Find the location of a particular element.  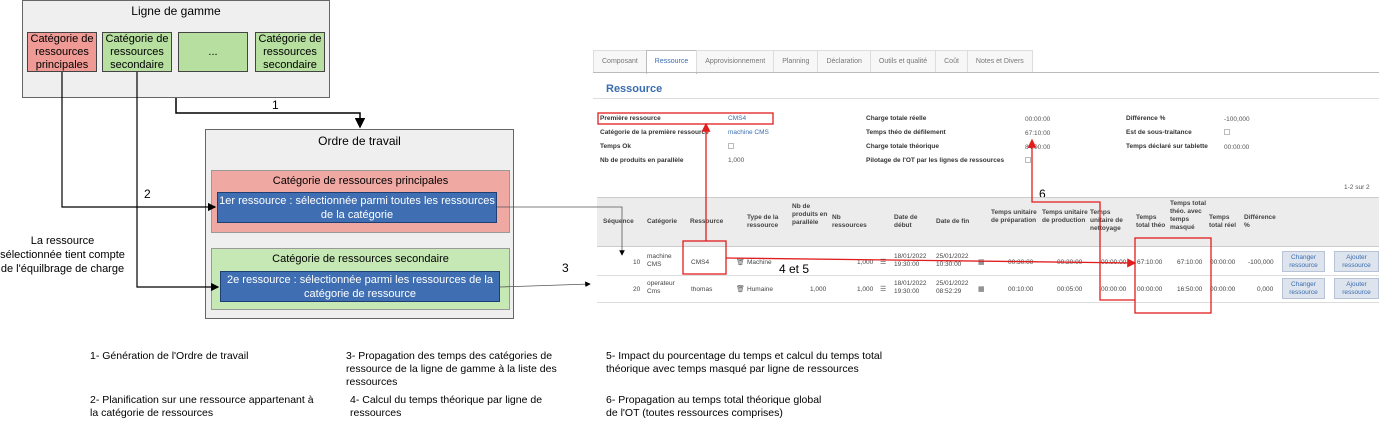

row1-theo: 67:10:00 is located at coordinates (1150, 262).